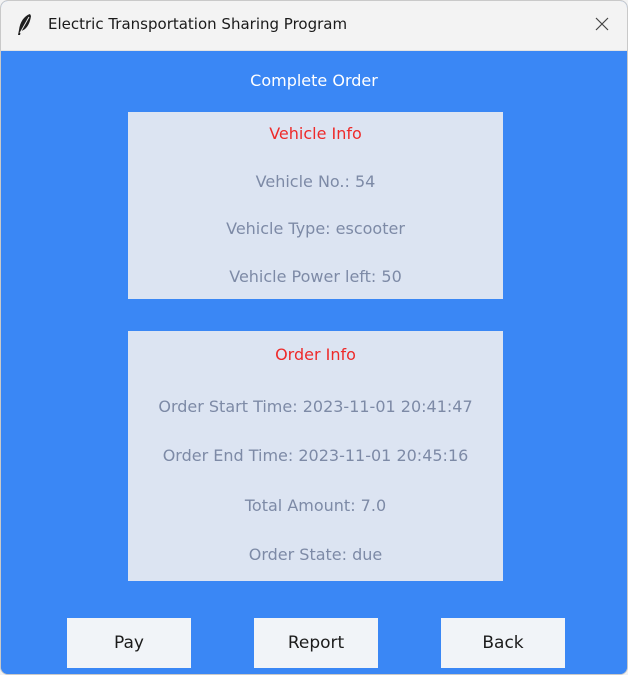 Image resolution: width=628 pixels, height=675 pixels. I want to click on vehicle-power-label: Vehicle Power left: 50, so click(315, 276).